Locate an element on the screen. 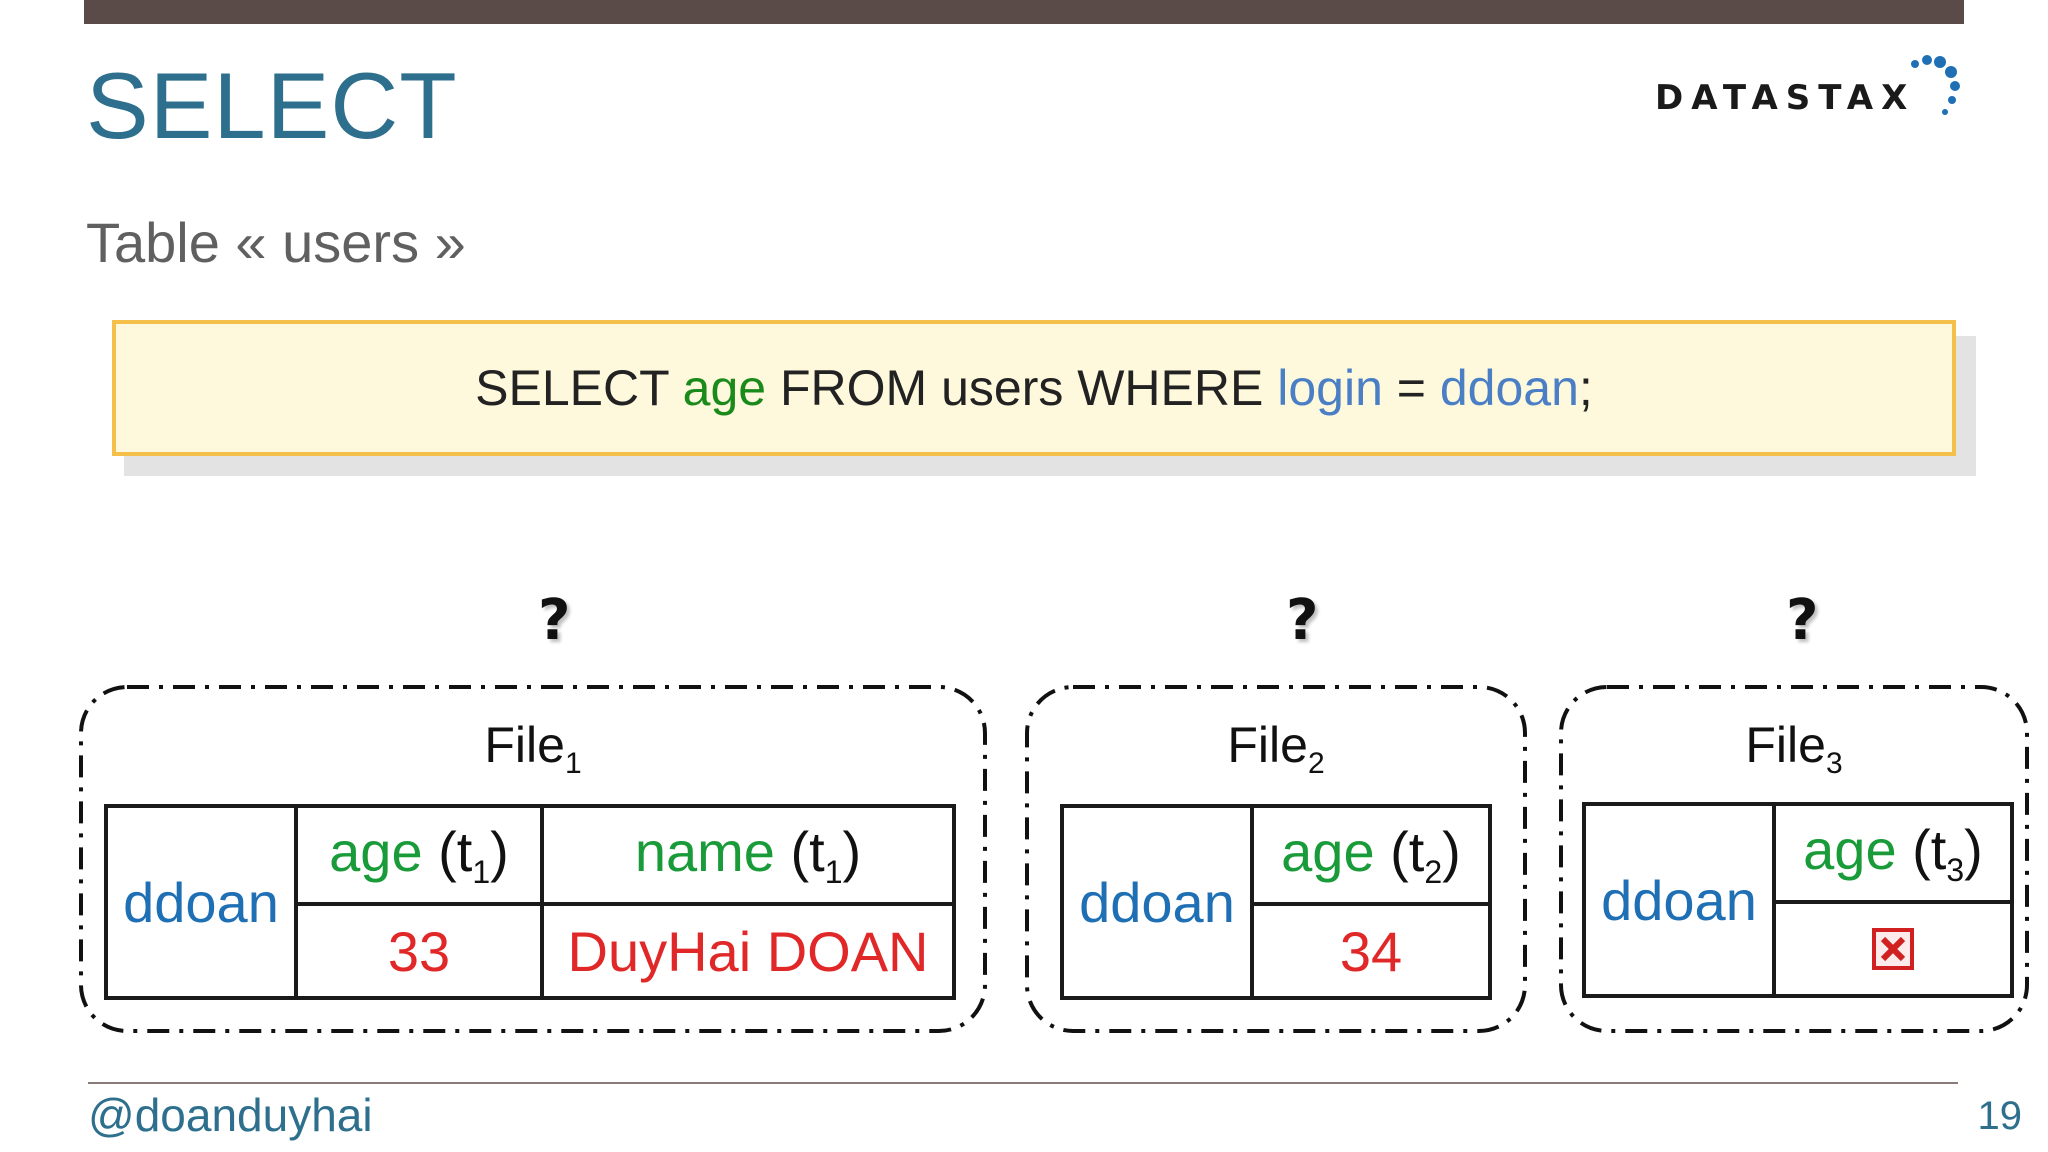  query-part: FROM users WHERE is located at coordinates (1022, 388).